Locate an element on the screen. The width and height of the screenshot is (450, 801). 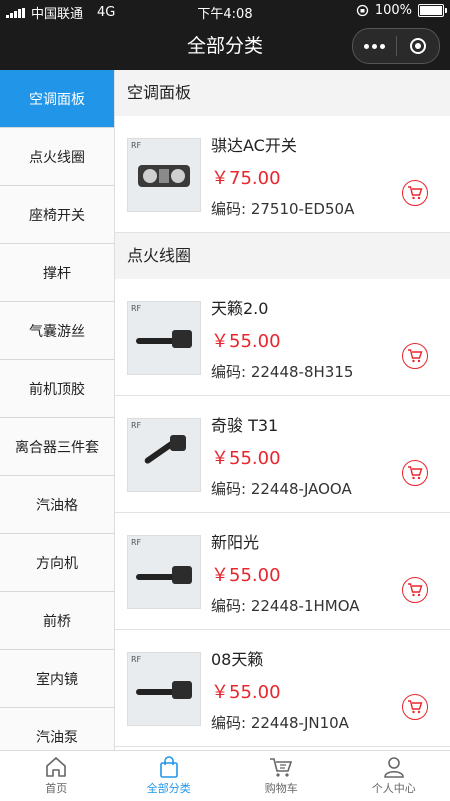
sidebar-item-strut: 撑杆 is located at coordinates (57, 273).